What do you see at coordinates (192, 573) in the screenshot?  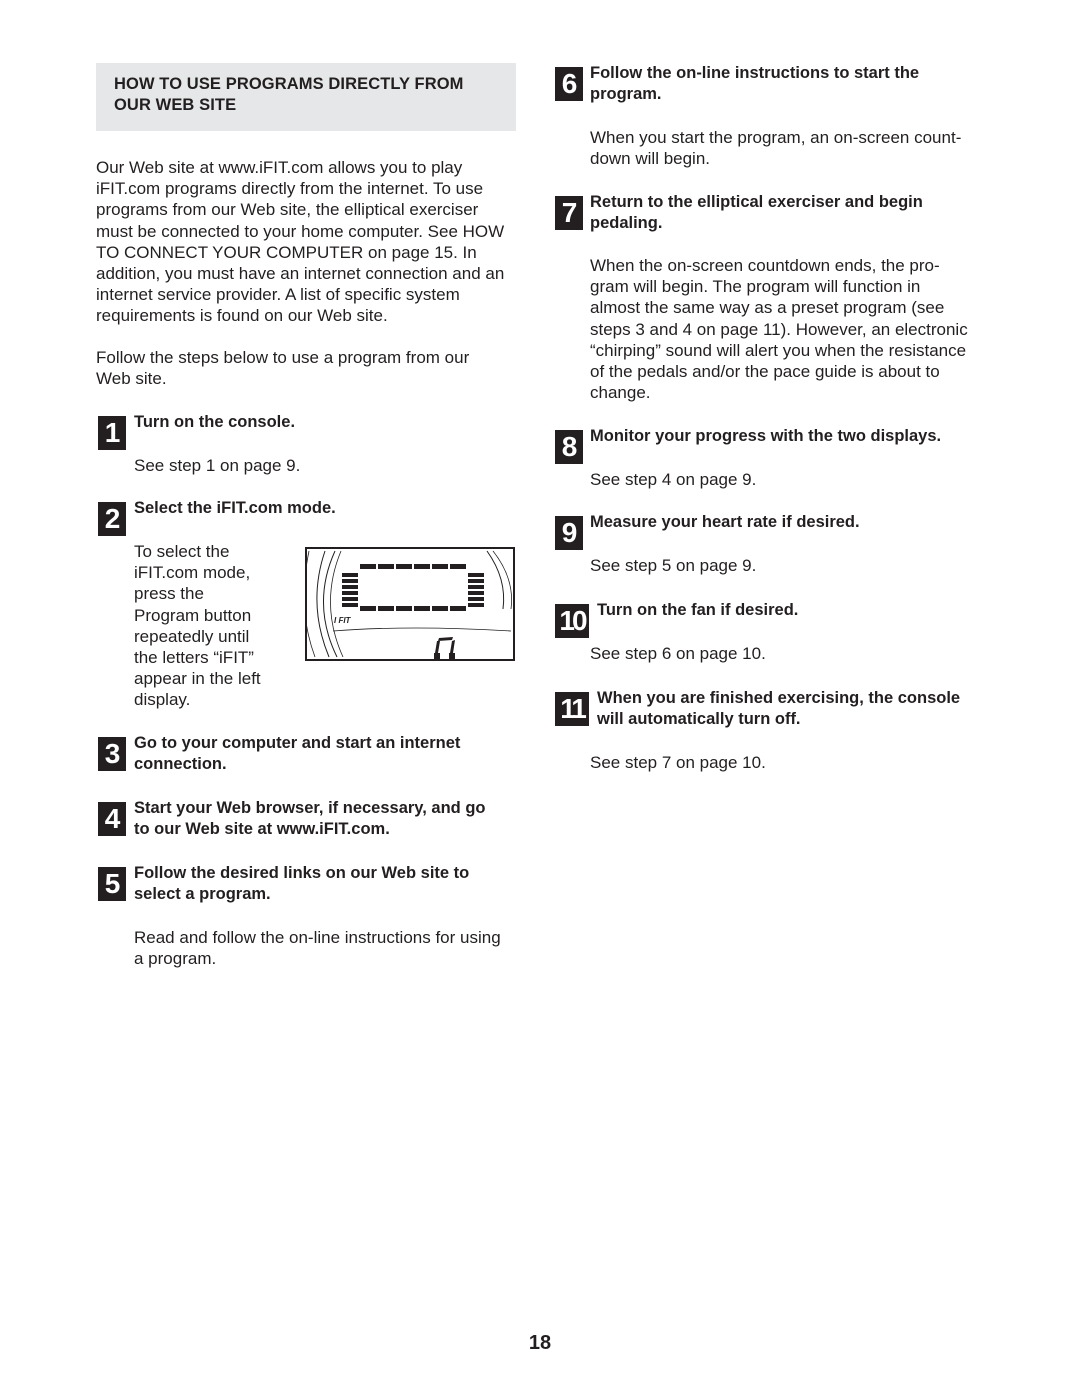 I see `step-body-line: iFIT.com mode,` at bounding box center [192, 573].